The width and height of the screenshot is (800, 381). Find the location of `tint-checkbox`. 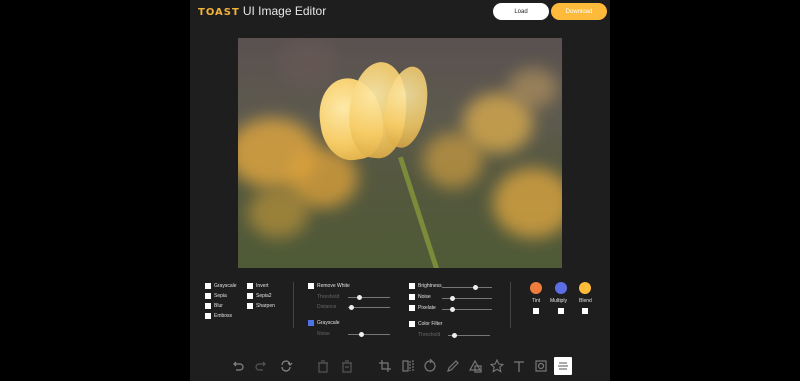

tint-checkbox is located at coordinates (536, 311).